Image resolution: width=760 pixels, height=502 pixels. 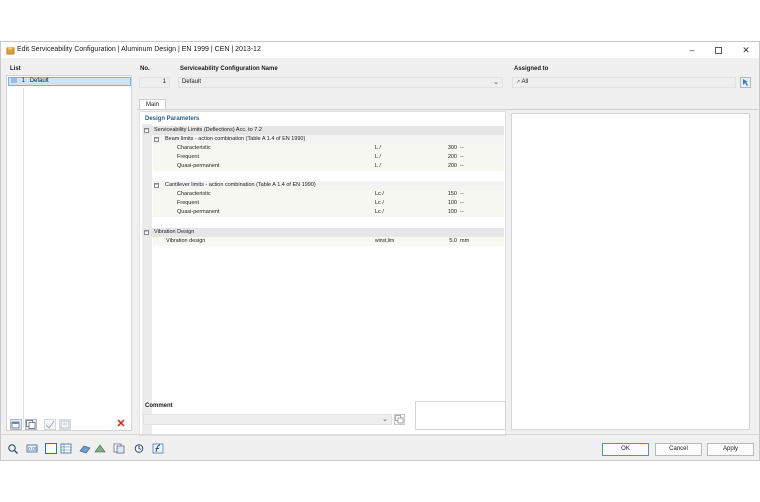 I want to click on search-icon, so click(x=13, y=449).